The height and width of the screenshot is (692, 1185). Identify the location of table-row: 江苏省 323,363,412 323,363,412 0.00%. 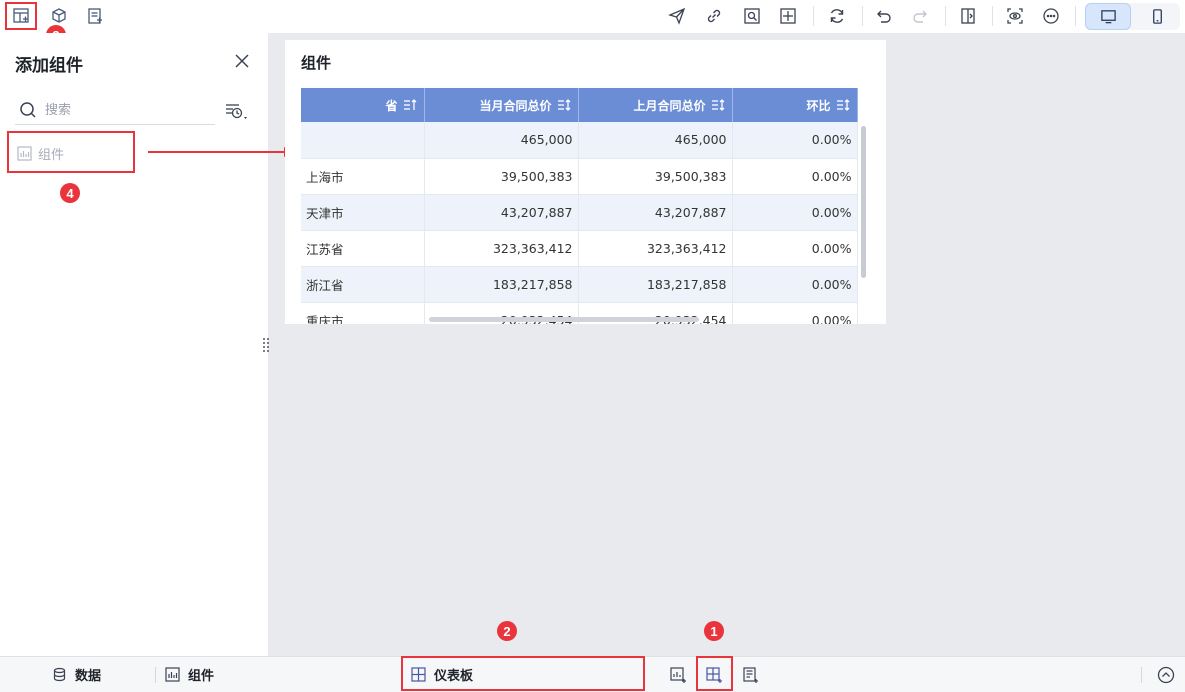
(579, 248).